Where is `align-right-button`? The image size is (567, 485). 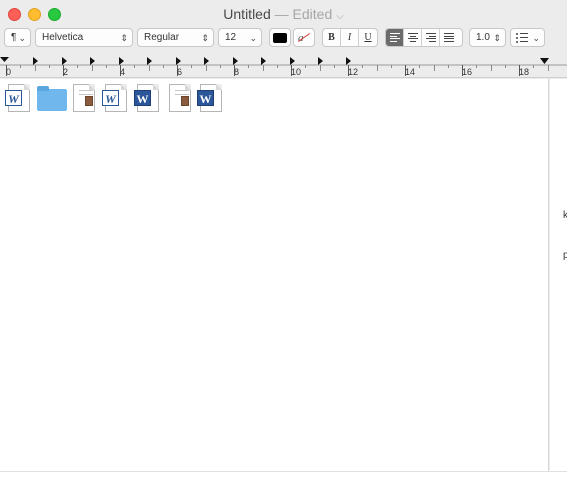
align-right-button is located at coordinates (431, 37).